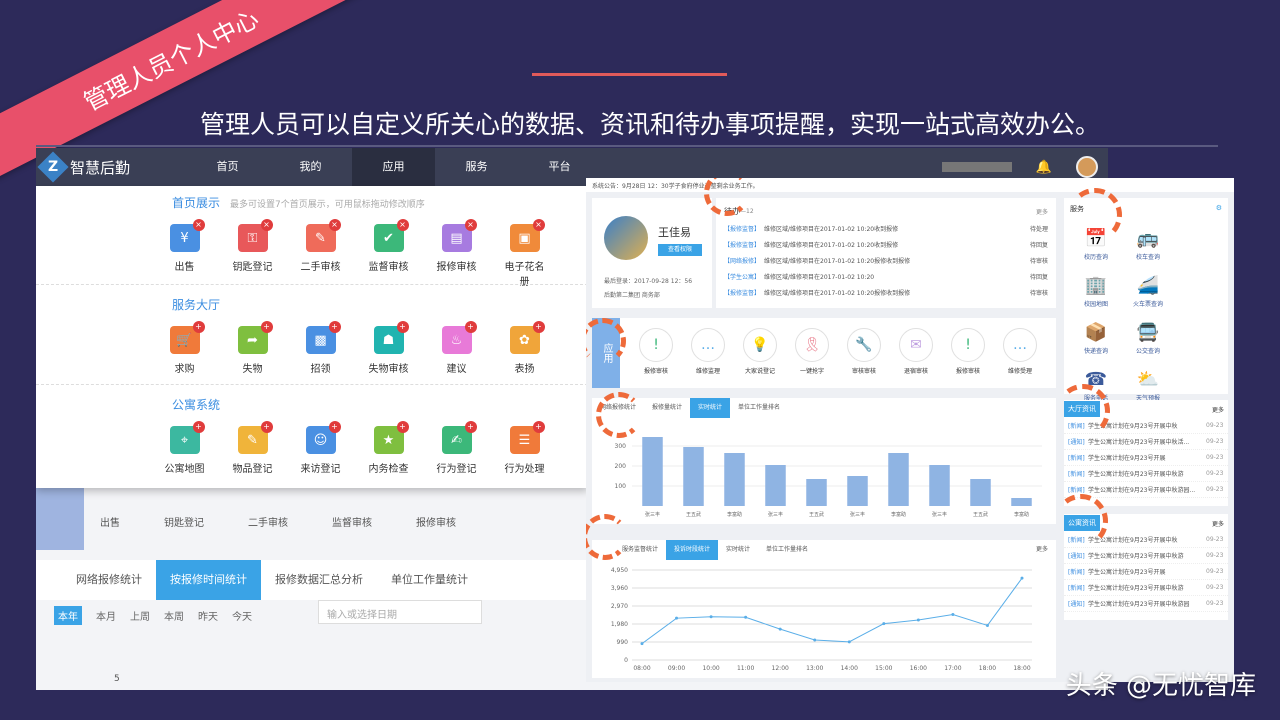  What do you see at coordinates (140, 615) in the screenshot?
I see `filter-last-week: 上周` at bounding box center [140, 615].